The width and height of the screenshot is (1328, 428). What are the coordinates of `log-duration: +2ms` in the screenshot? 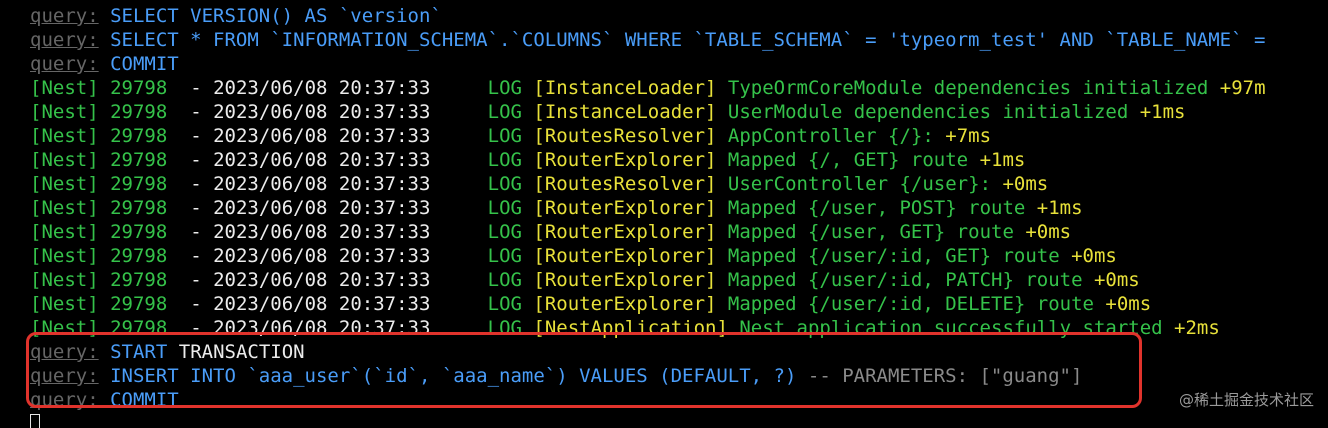 It's located at (1197, 328).